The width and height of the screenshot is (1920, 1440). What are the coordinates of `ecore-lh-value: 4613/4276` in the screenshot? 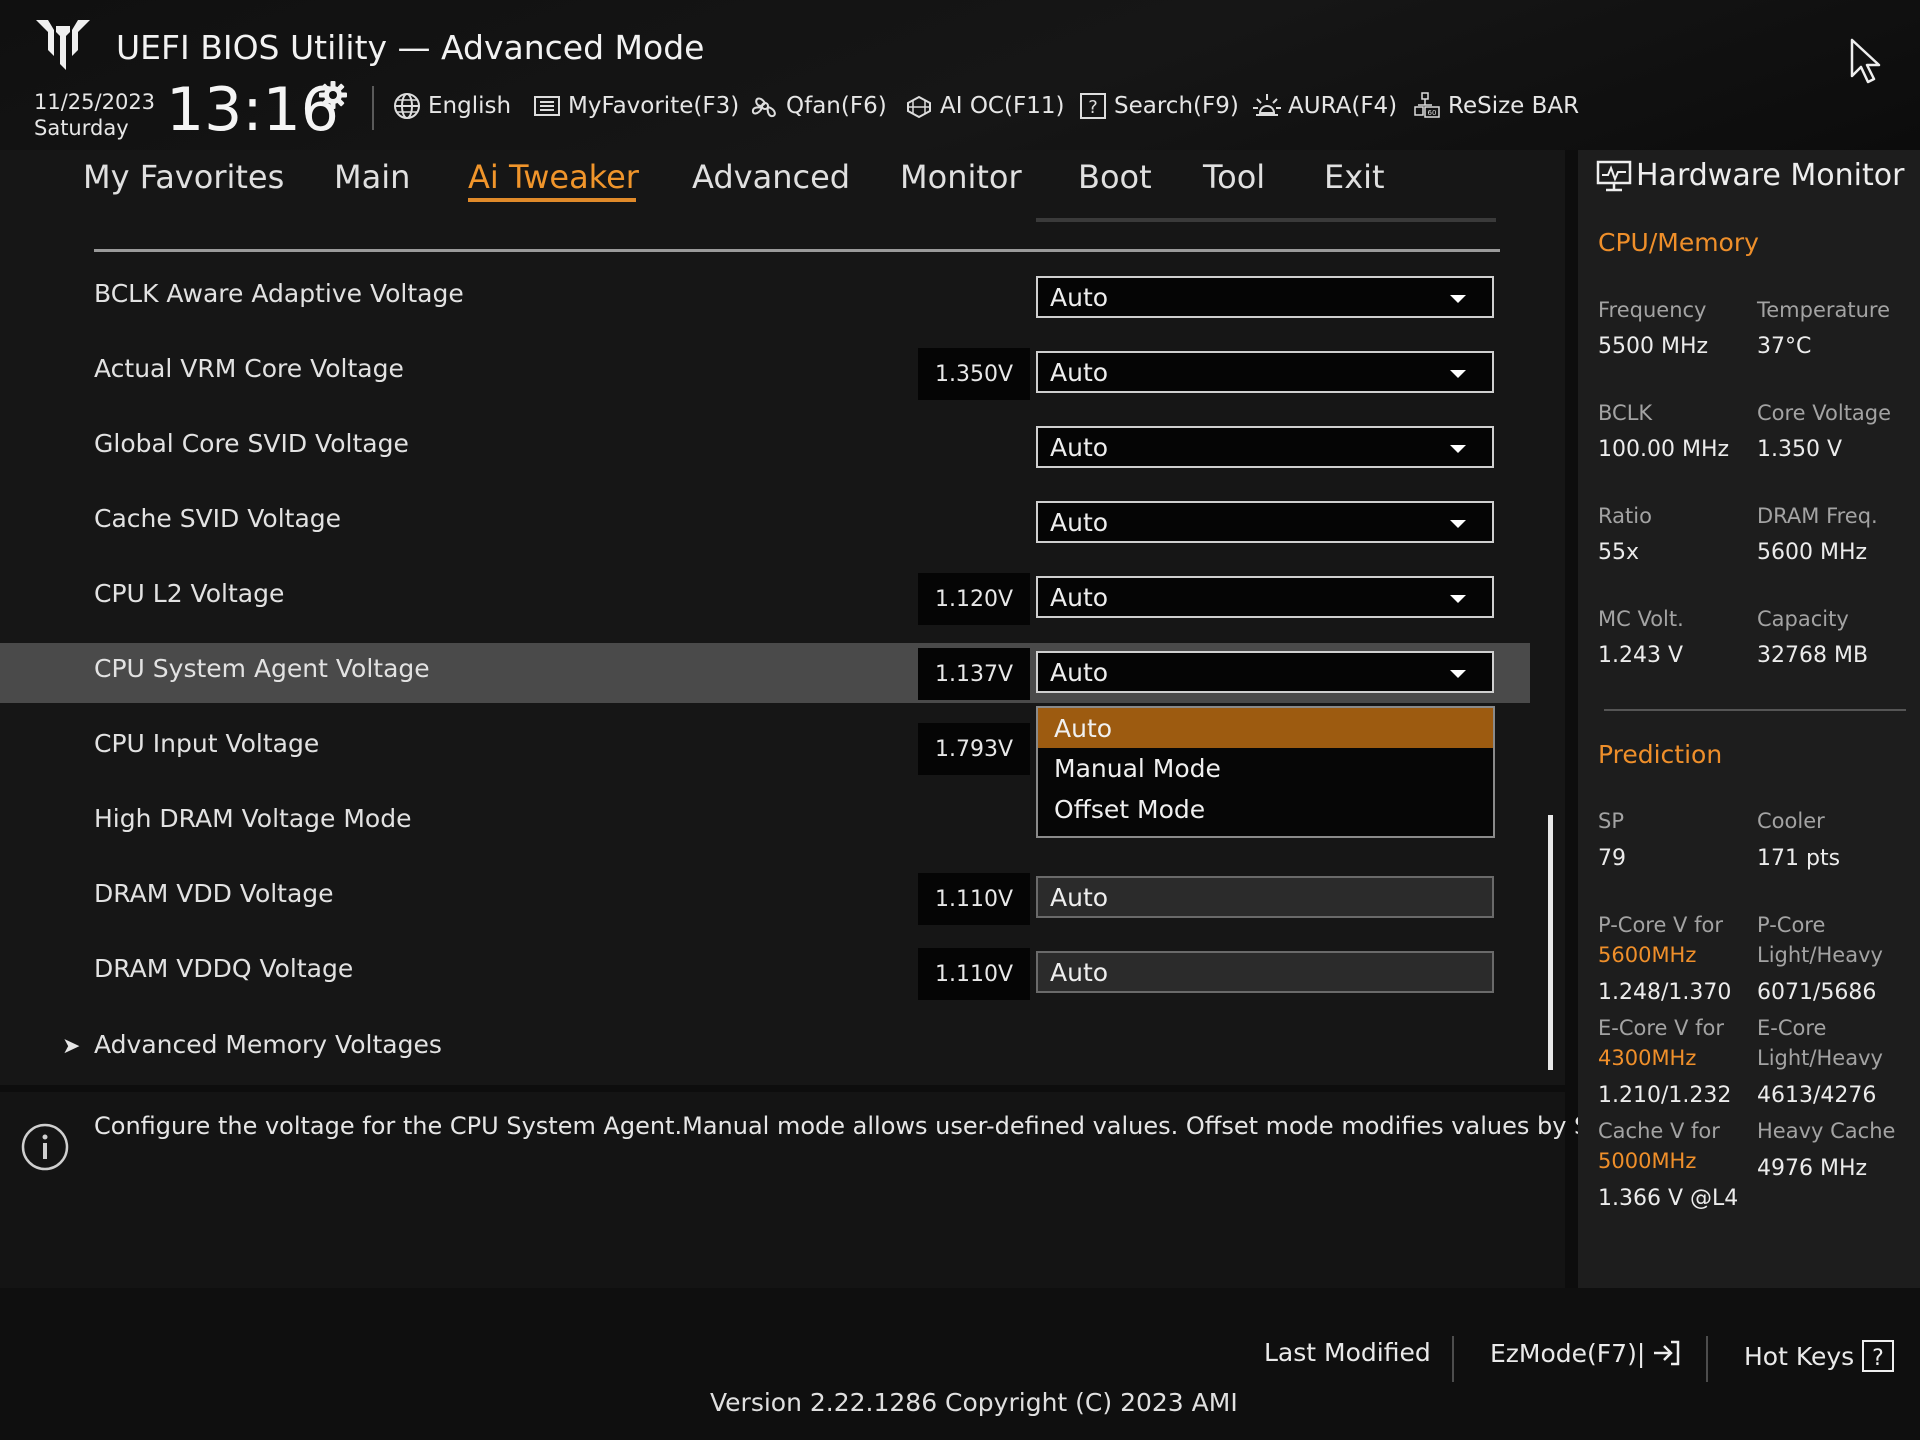 It's located at (1817, 1095).